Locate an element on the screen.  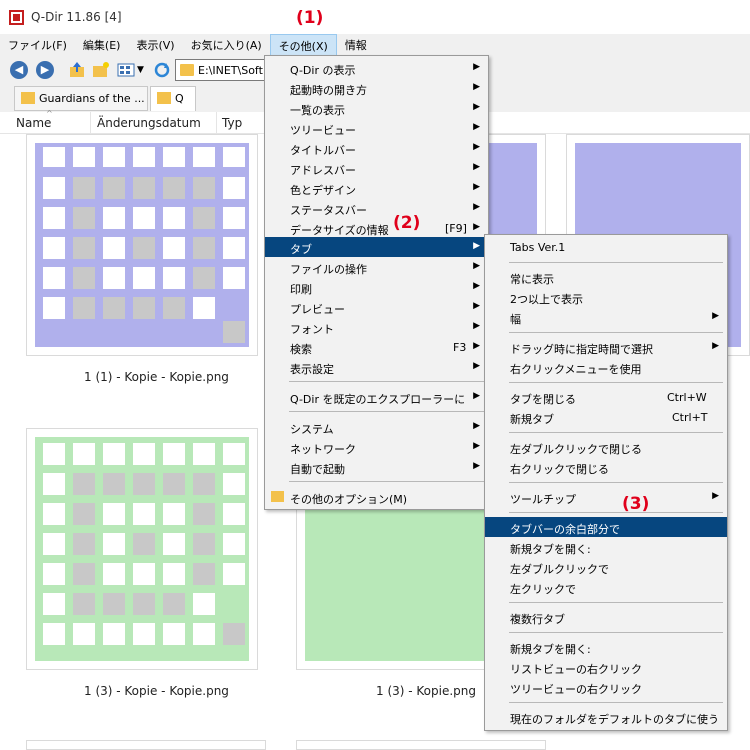
thumbnail-caption: 1 (3) - Kopie.png is located at coordinates (426, 691).